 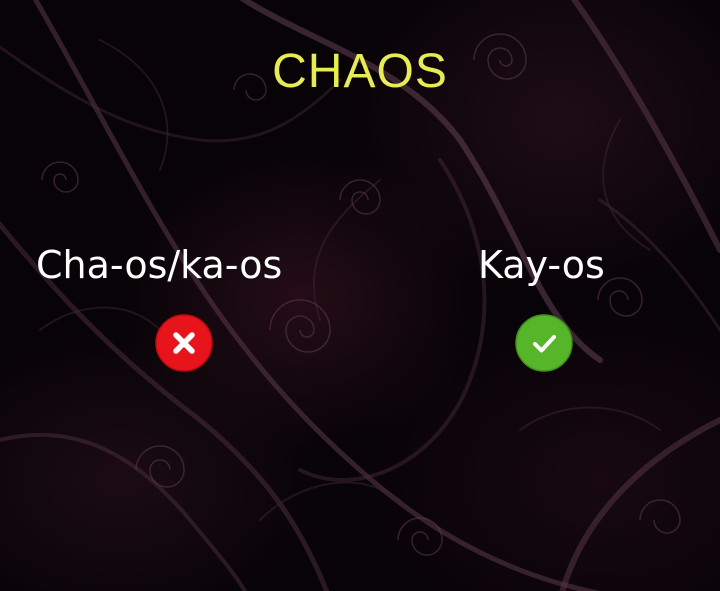 I want to click on cross-icon, so click(x=184, y=343).